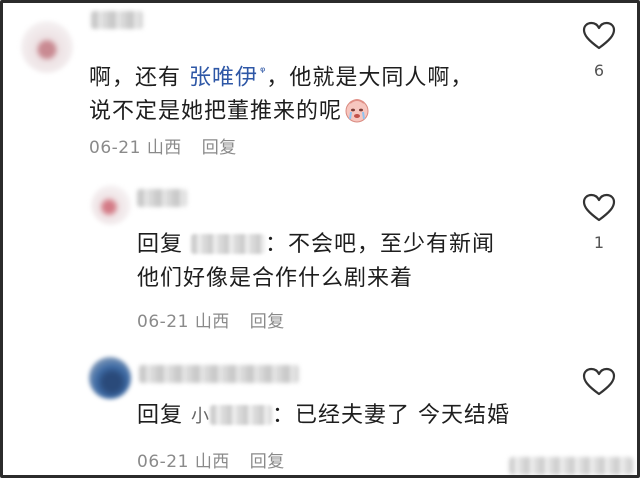 Image resolution: width=640 pixels, height=478 pixels. I want to click on comment-text-part: 啊，还有, so click(139, 78).